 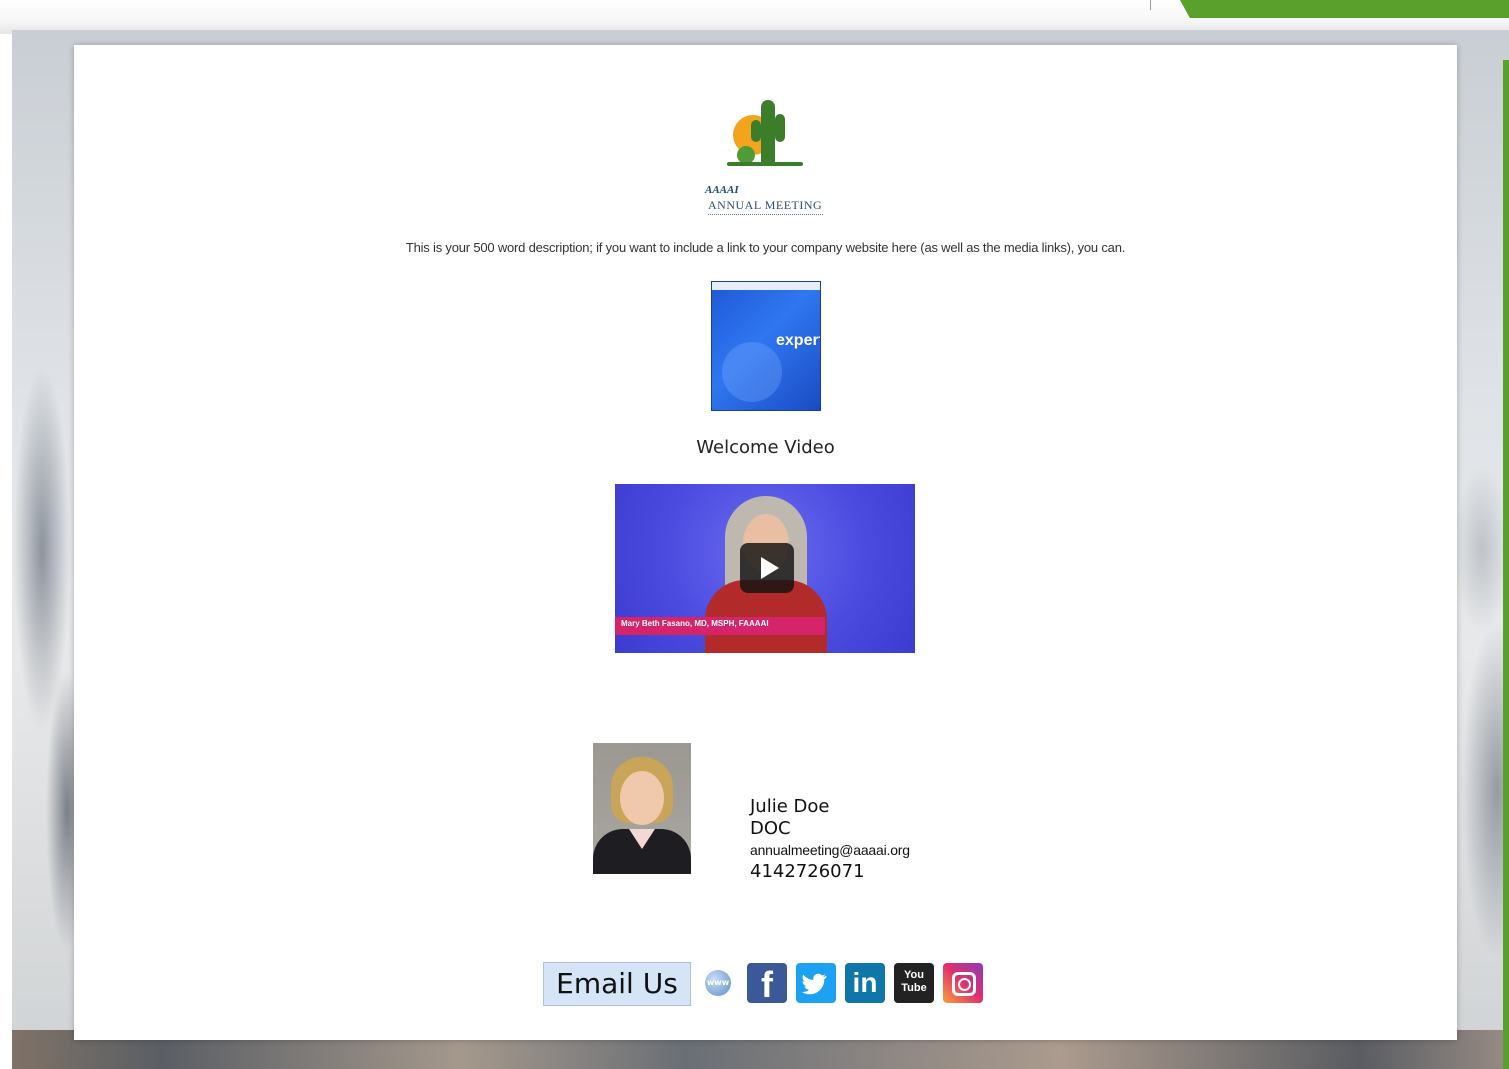 What do you see at coordinates (756, 131) in the screenshot?
I see `cactus-icon-arm-left` at bounding box center [756, 131].